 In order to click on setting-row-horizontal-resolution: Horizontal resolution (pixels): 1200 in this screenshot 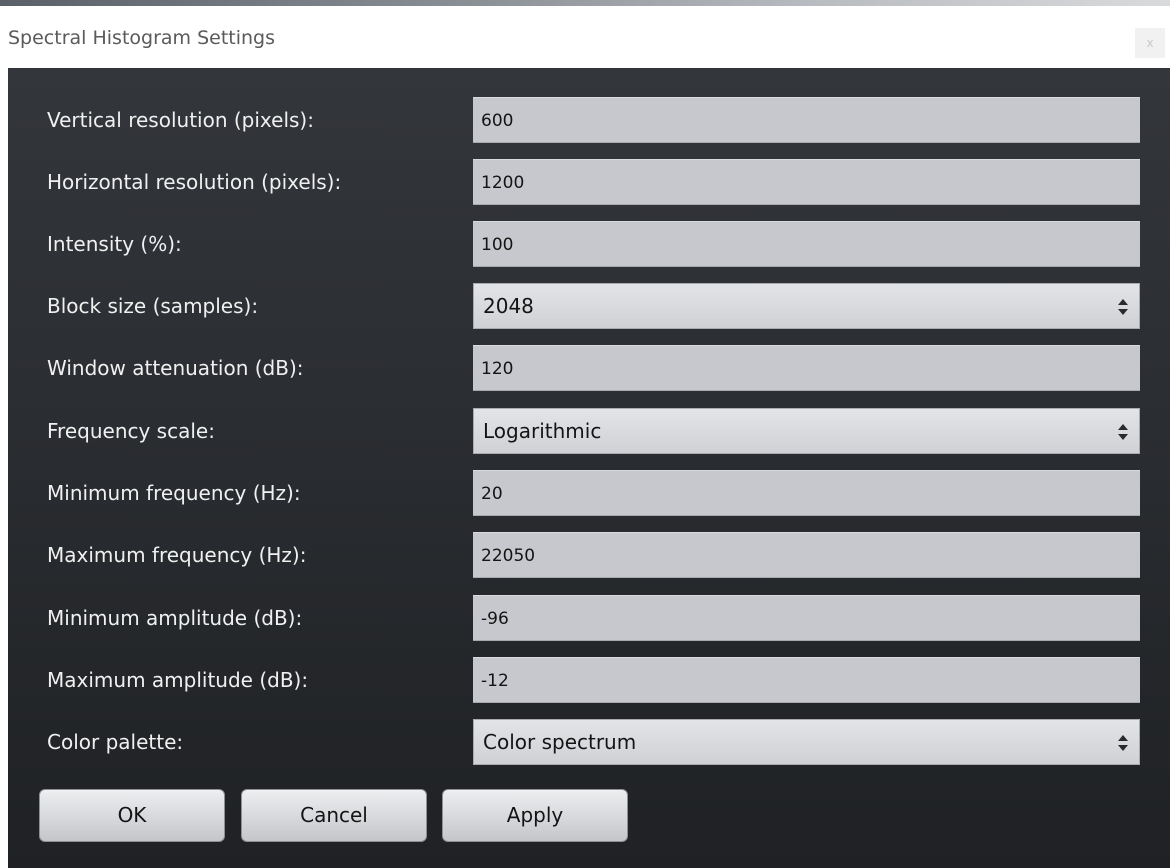, I will do `click(589, 182)`.